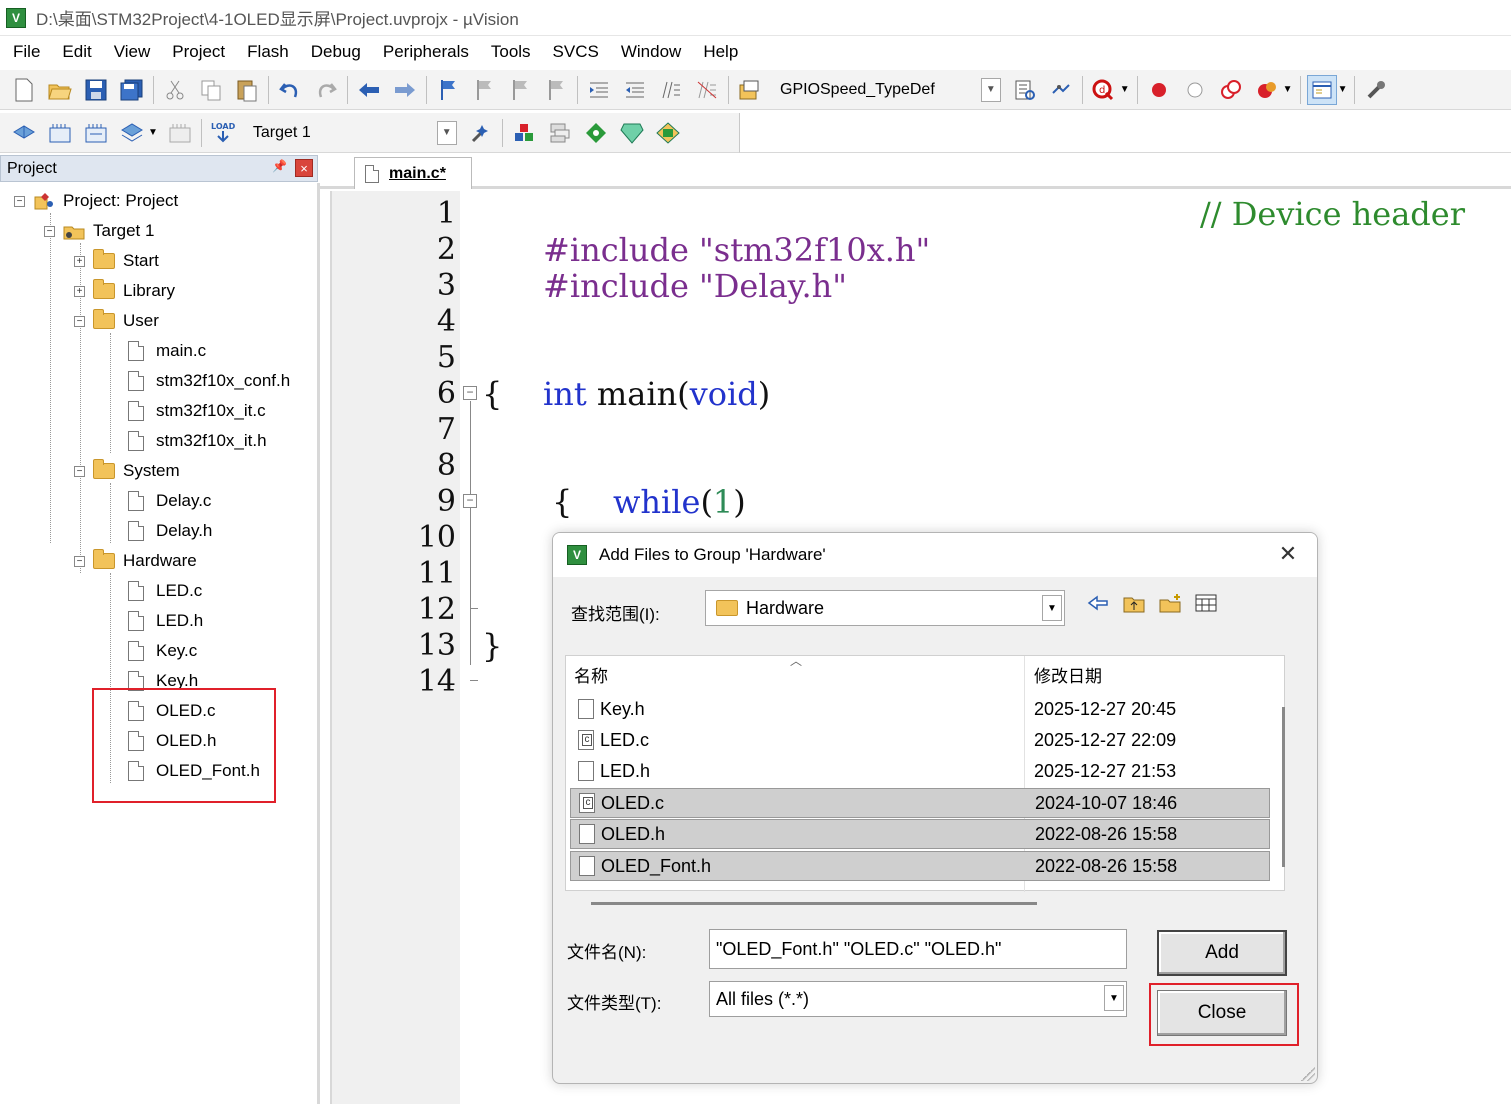  What do you see at coordinates (352, 133) in the screenshot?
I see `target-combo: Target 1 ▼` at bounding box center [352, 133].